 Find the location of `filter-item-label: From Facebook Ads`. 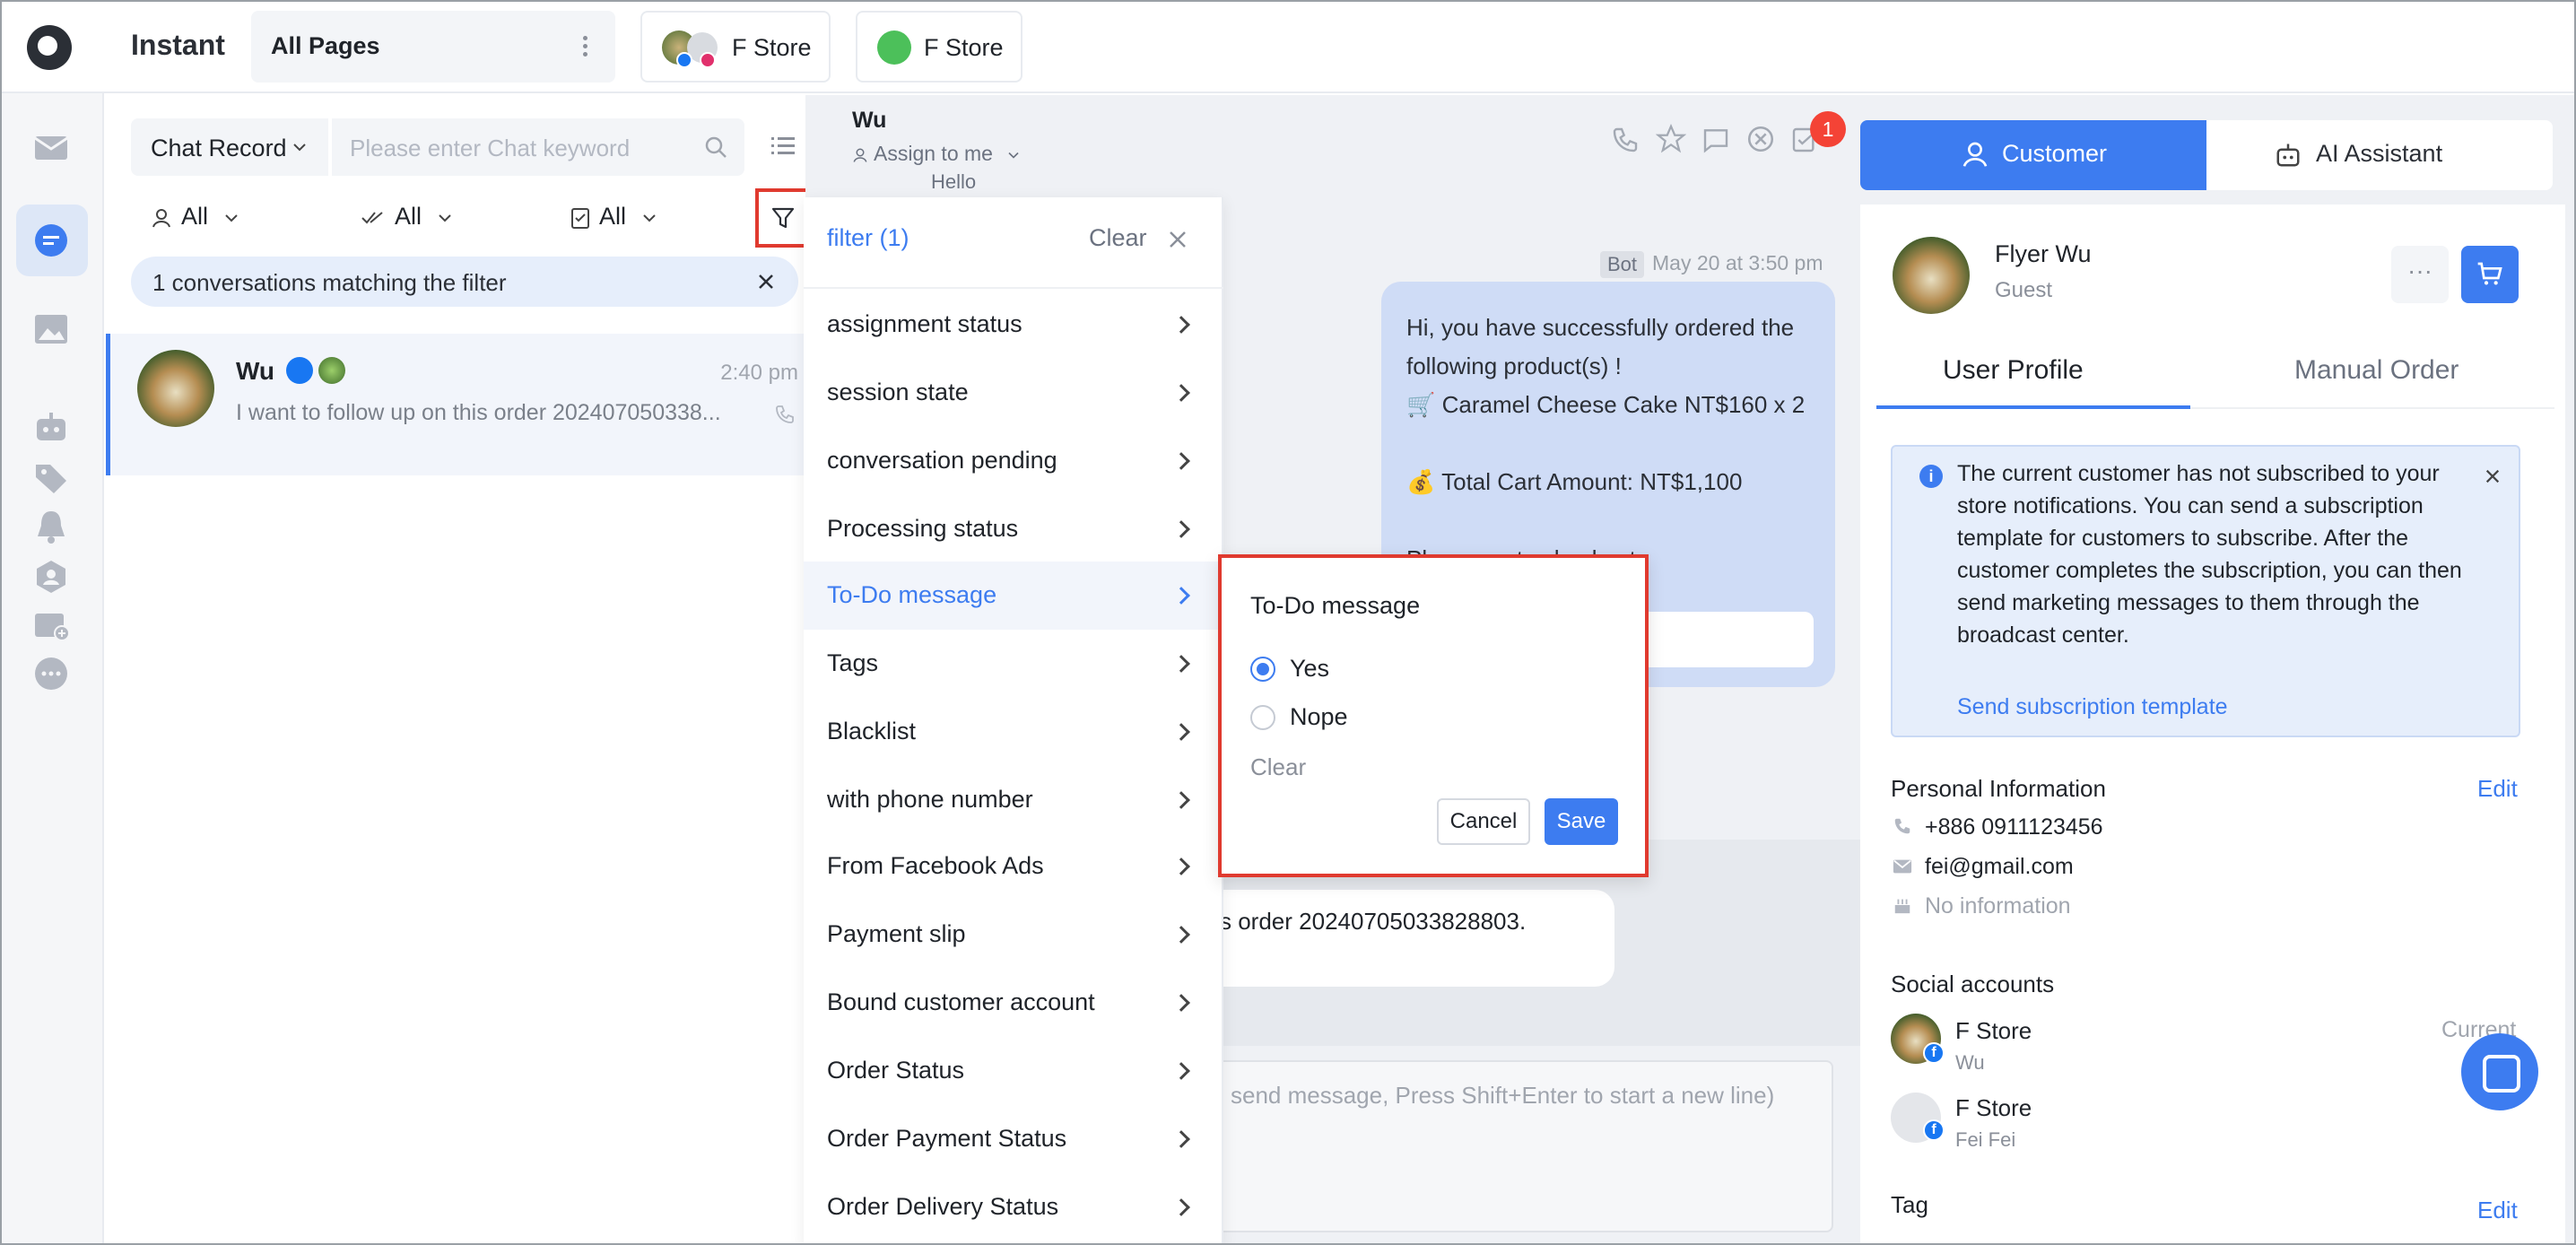

filter-item-label: From Facebook Ads is located at coordinates (935, 865).